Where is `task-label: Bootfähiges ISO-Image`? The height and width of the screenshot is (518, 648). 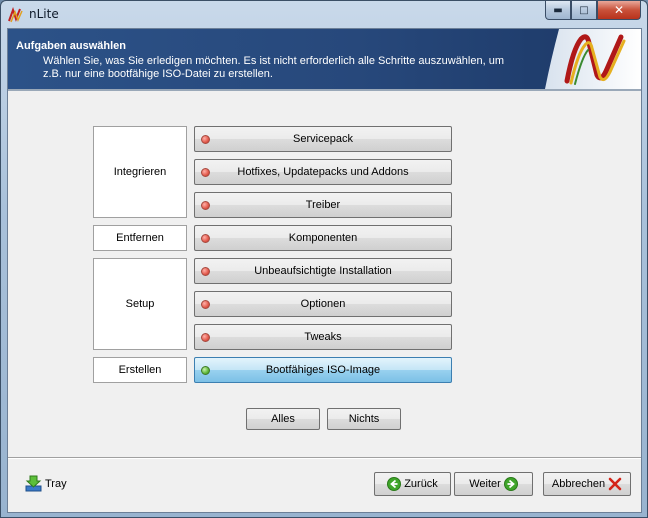
task-label: Bootfähiges ISO-Image is located at coordinates (323, 370).